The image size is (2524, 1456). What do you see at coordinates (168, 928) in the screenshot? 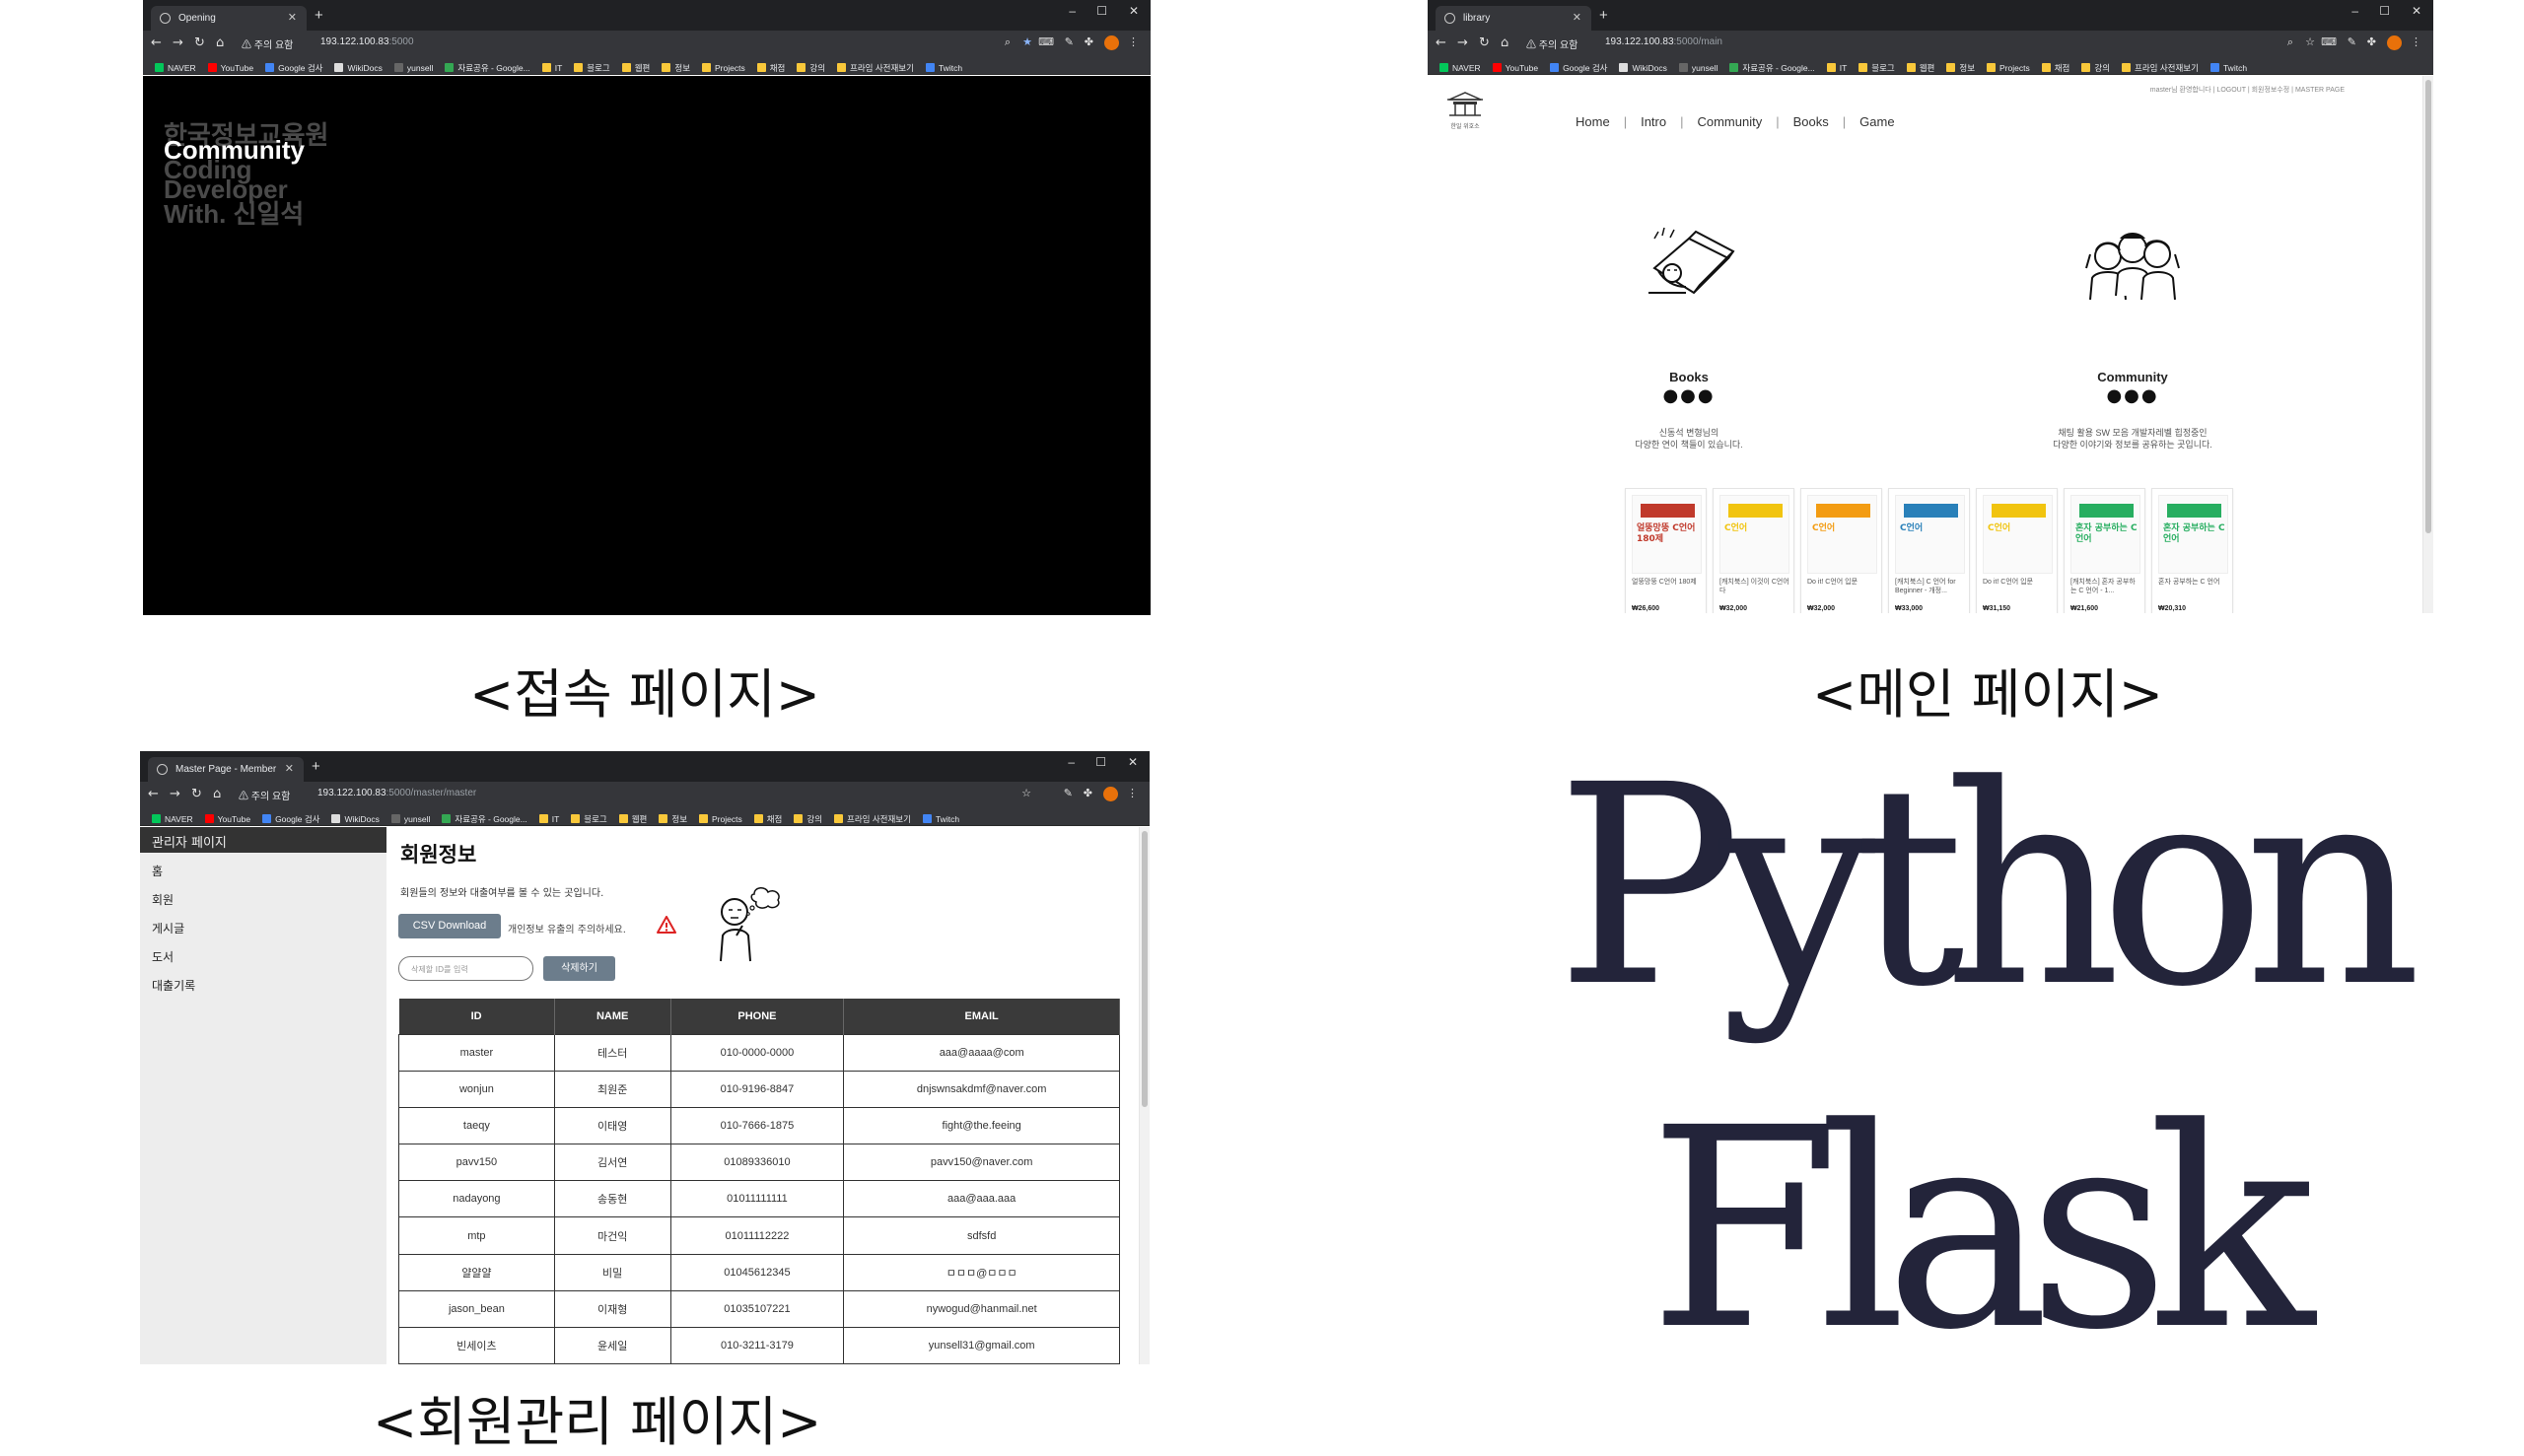
I see `sidebar-item: 게시글` at bounding box center [168, 928].